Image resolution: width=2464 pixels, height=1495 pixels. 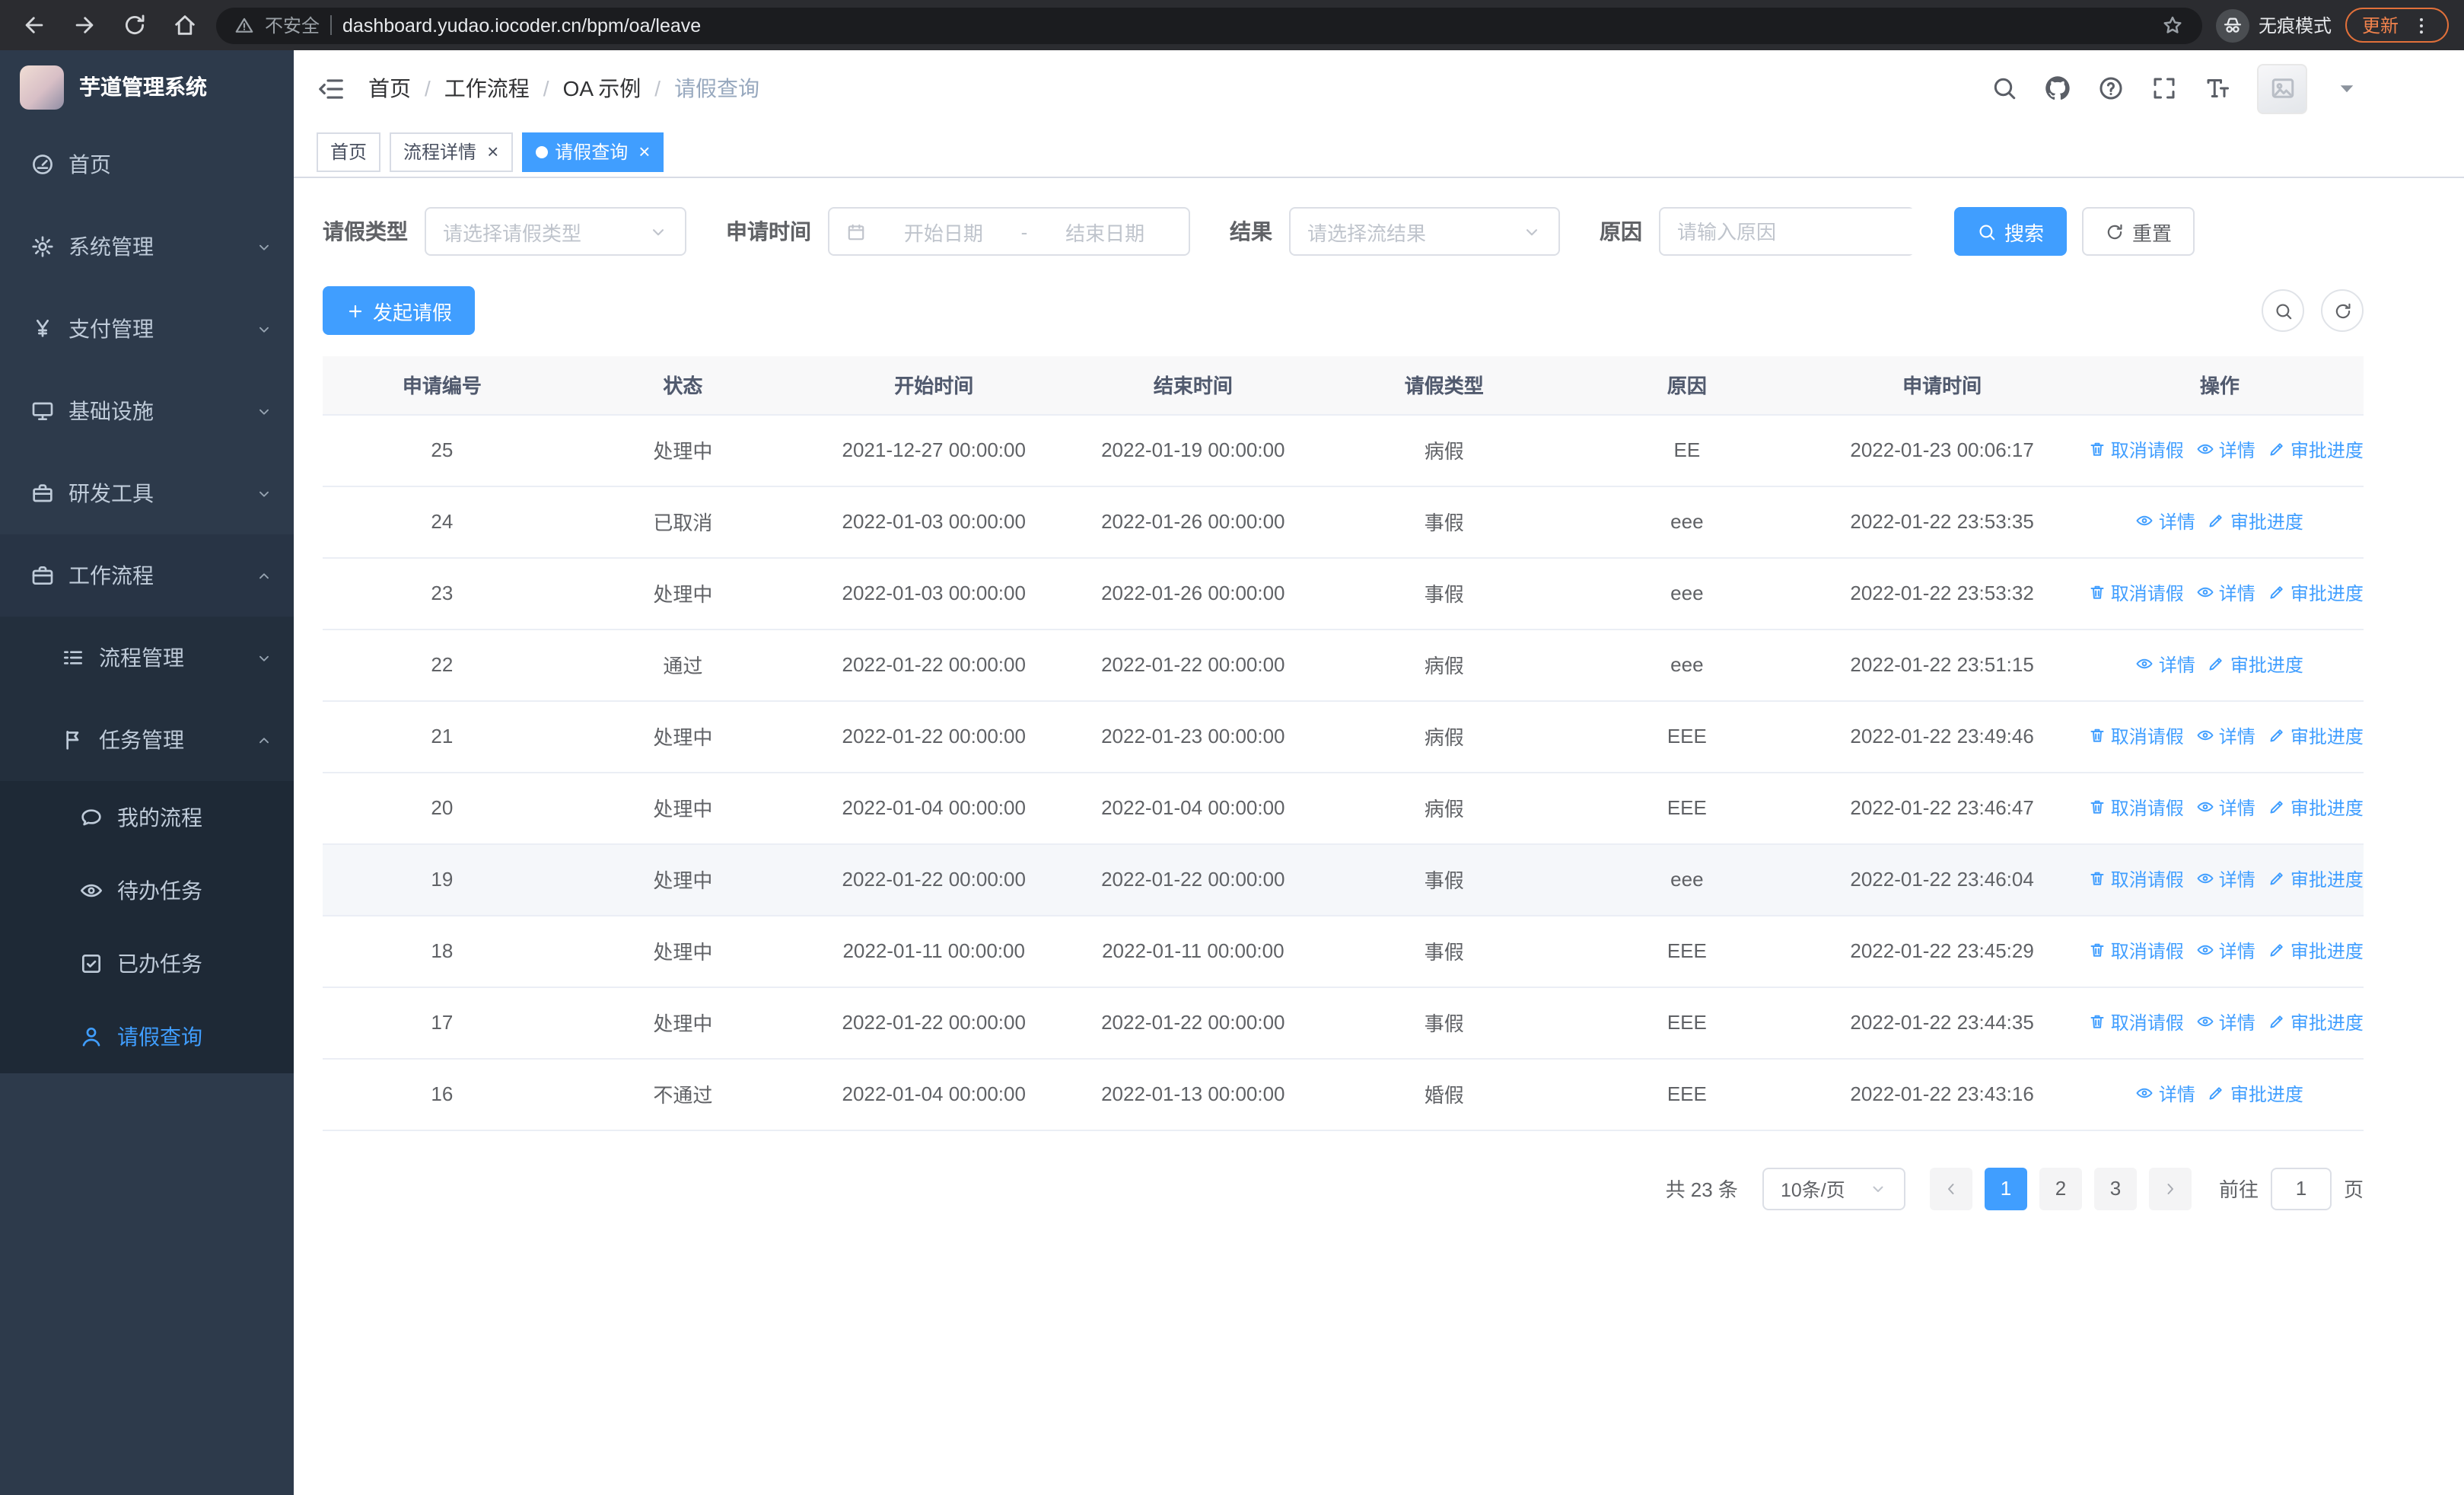 What do you see at coordinates (768, 231) in the screenshot?
I see `apply-time-label: 申请时间` at bounding box center [768, 231].